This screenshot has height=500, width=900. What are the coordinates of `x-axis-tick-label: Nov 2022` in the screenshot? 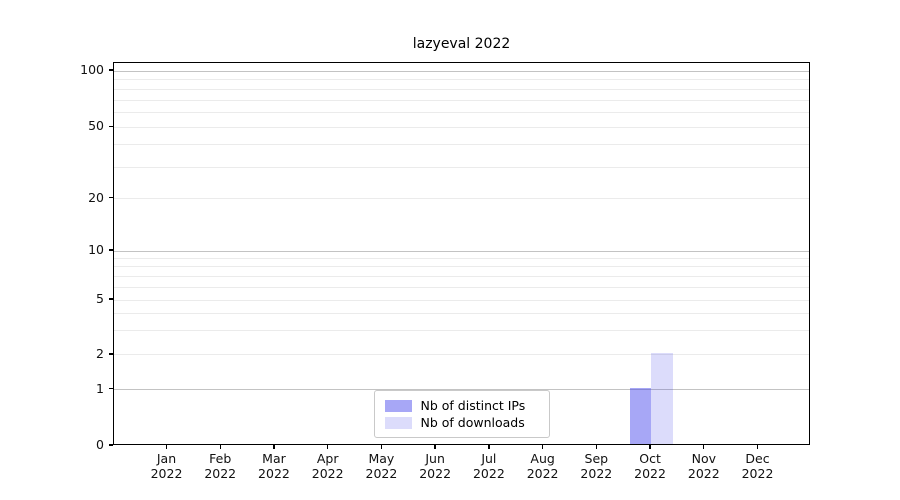 It's located at (704, 466).